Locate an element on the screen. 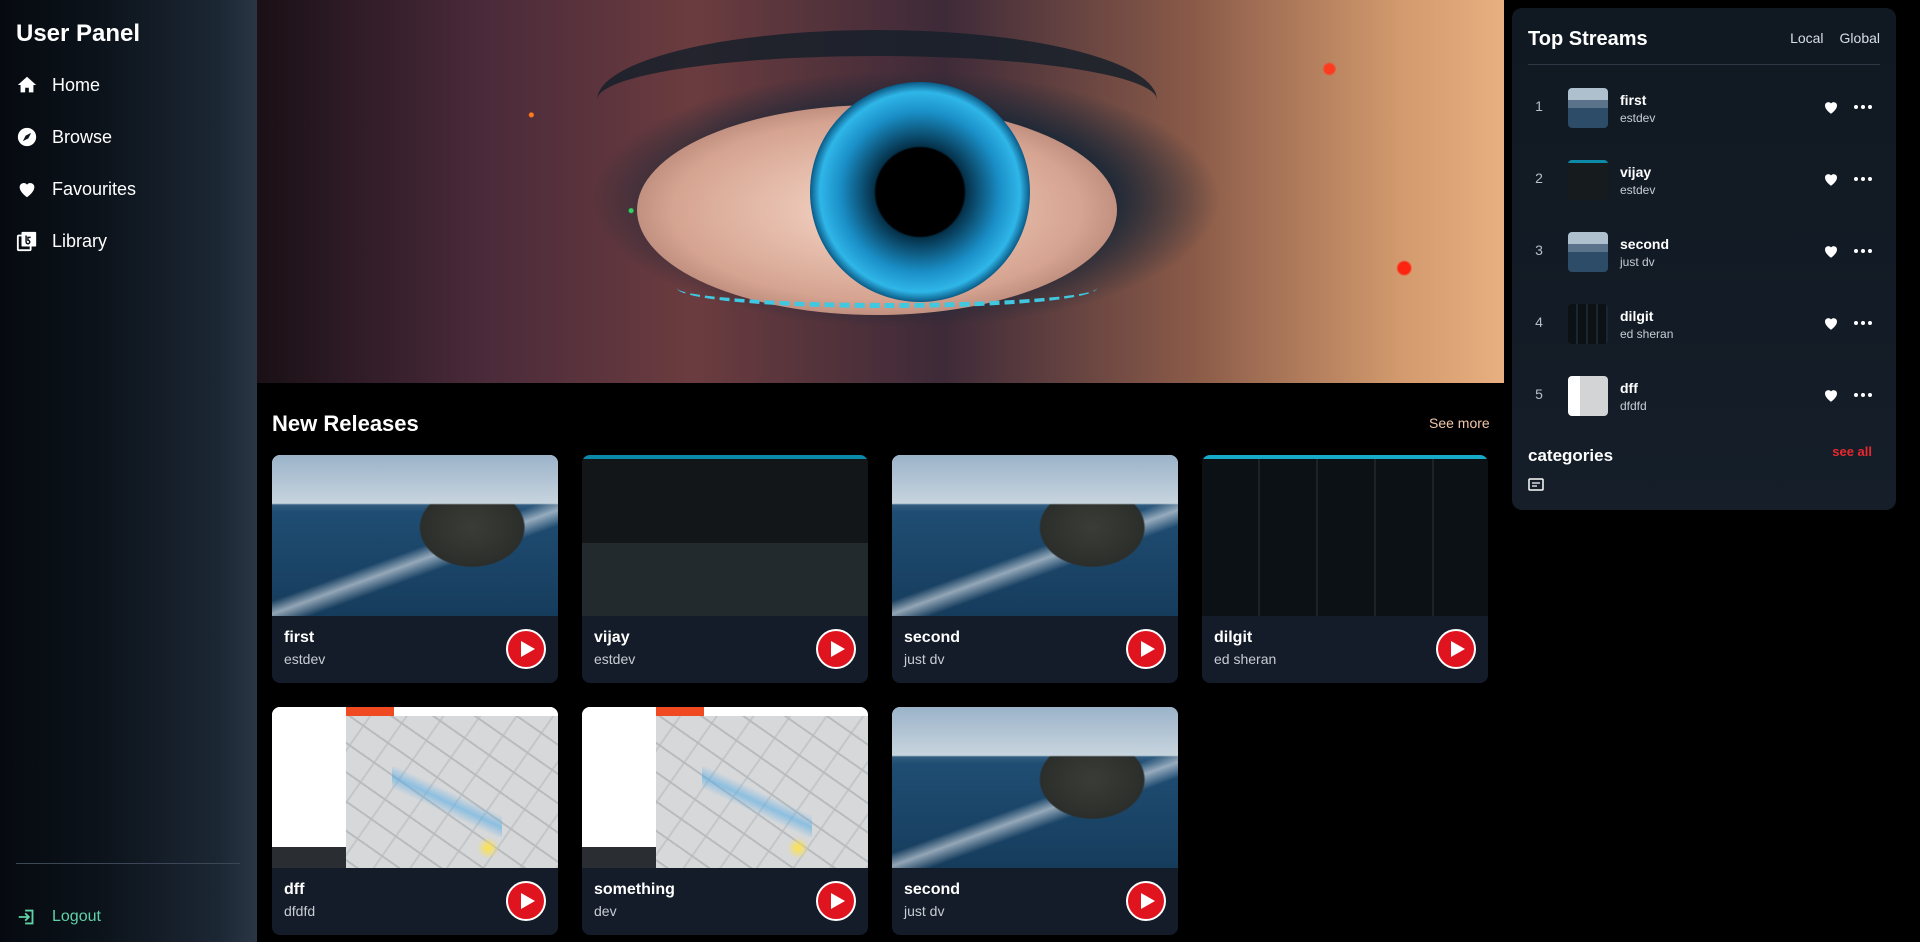 The height and width of the screenshot is (942, 1920). nav-library-label: Library is located at coordinates (80, 240).